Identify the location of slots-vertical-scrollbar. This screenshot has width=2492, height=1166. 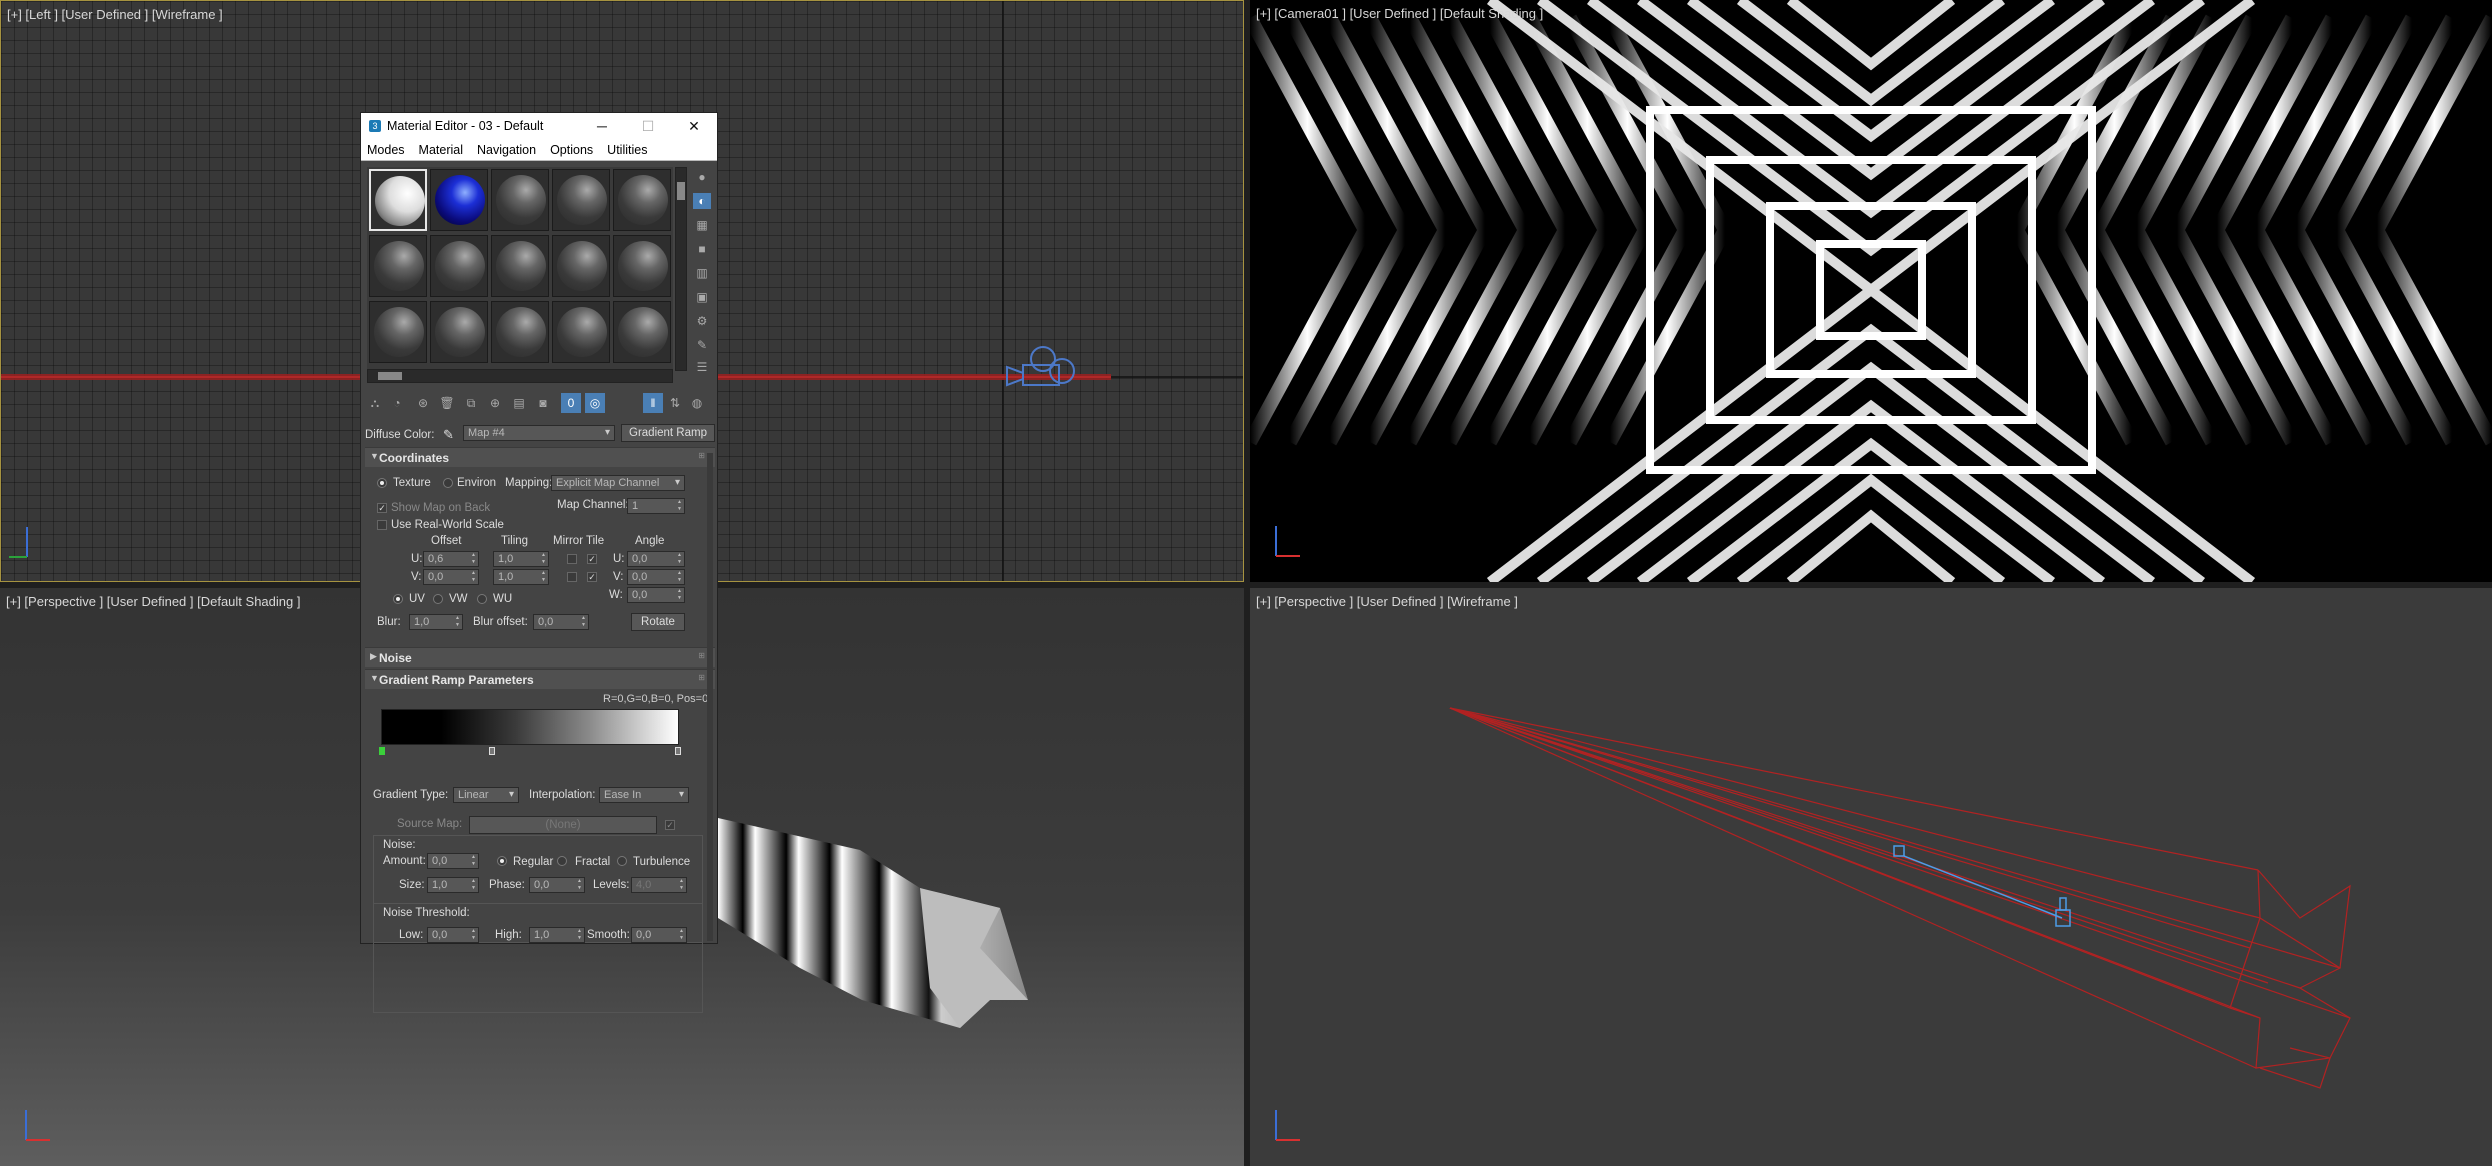
(681, 269).